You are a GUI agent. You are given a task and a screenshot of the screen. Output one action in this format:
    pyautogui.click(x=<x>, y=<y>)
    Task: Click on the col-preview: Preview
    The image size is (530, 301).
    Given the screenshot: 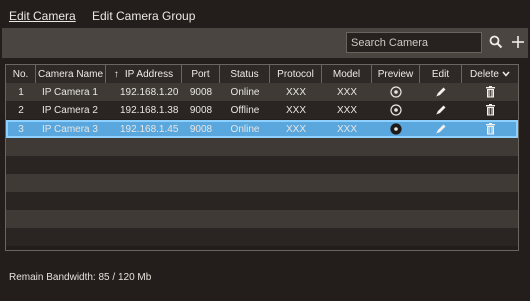 What is the action you would take?
    pyautogui.click(x=396, y=74)
    